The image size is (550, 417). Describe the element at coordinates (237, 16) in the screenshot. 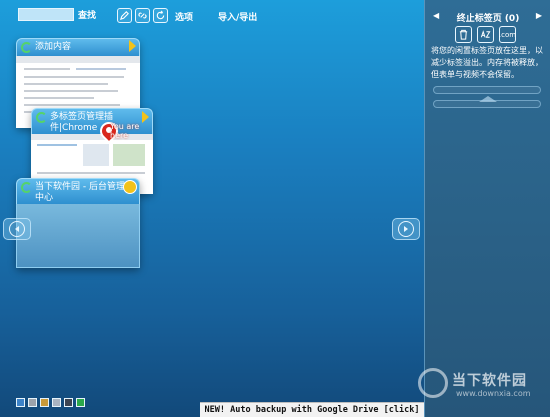

I see `import-export-link: 导入/导出` at that location.